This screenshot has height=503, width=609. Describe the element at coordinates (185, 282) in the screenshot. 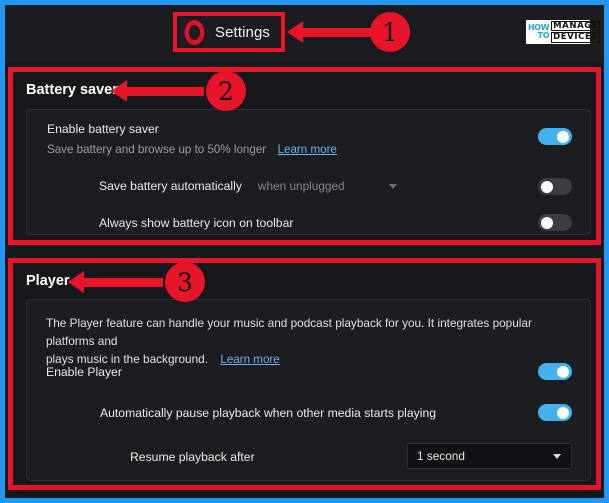

I see `annotation-number-3: 3` at that location.